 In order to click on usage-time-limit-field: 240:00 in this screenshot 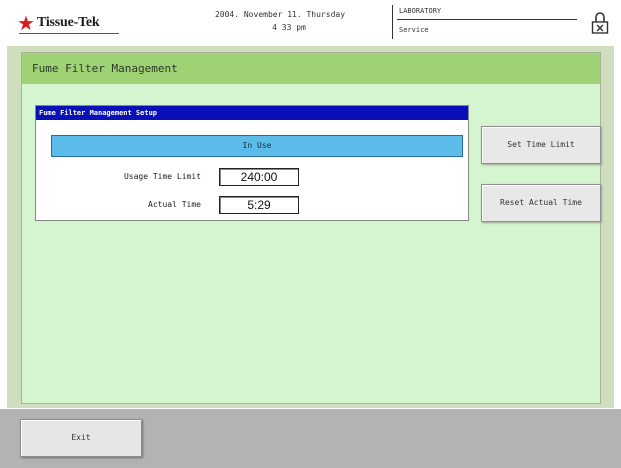, I will do `click(259, 177)`.